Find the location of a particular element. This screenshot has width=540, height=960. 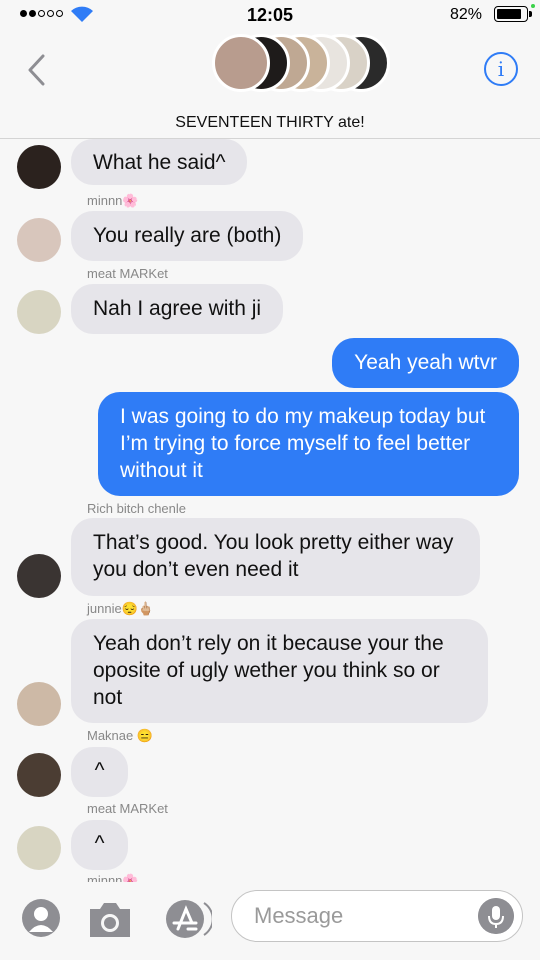

message-bubble: What he said^ is located at coordinates (159, 162).